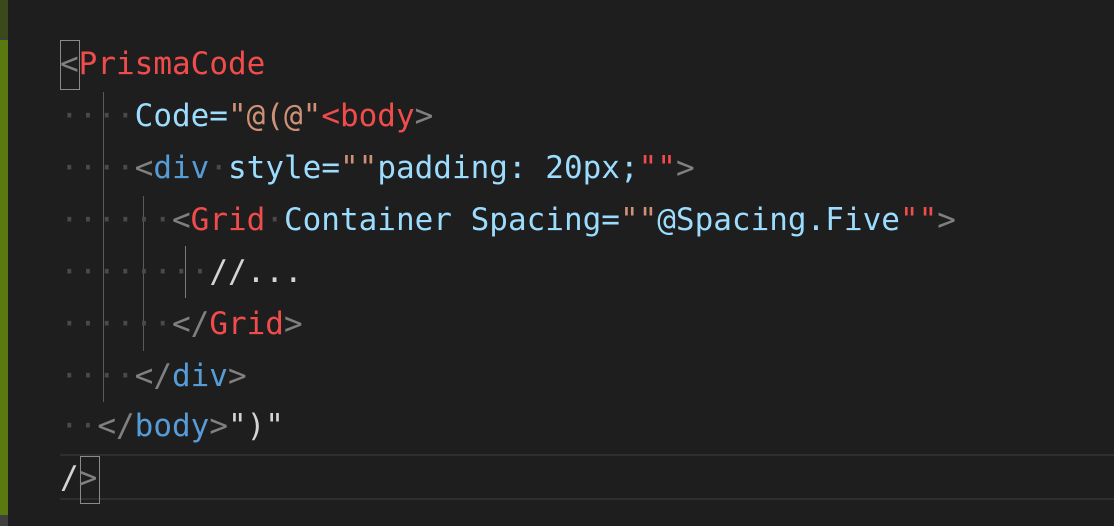  What do you see at coordinates (181, 116) in the screenshot?
I see `attribute-name: Code=` at bounding box center [181, 116].